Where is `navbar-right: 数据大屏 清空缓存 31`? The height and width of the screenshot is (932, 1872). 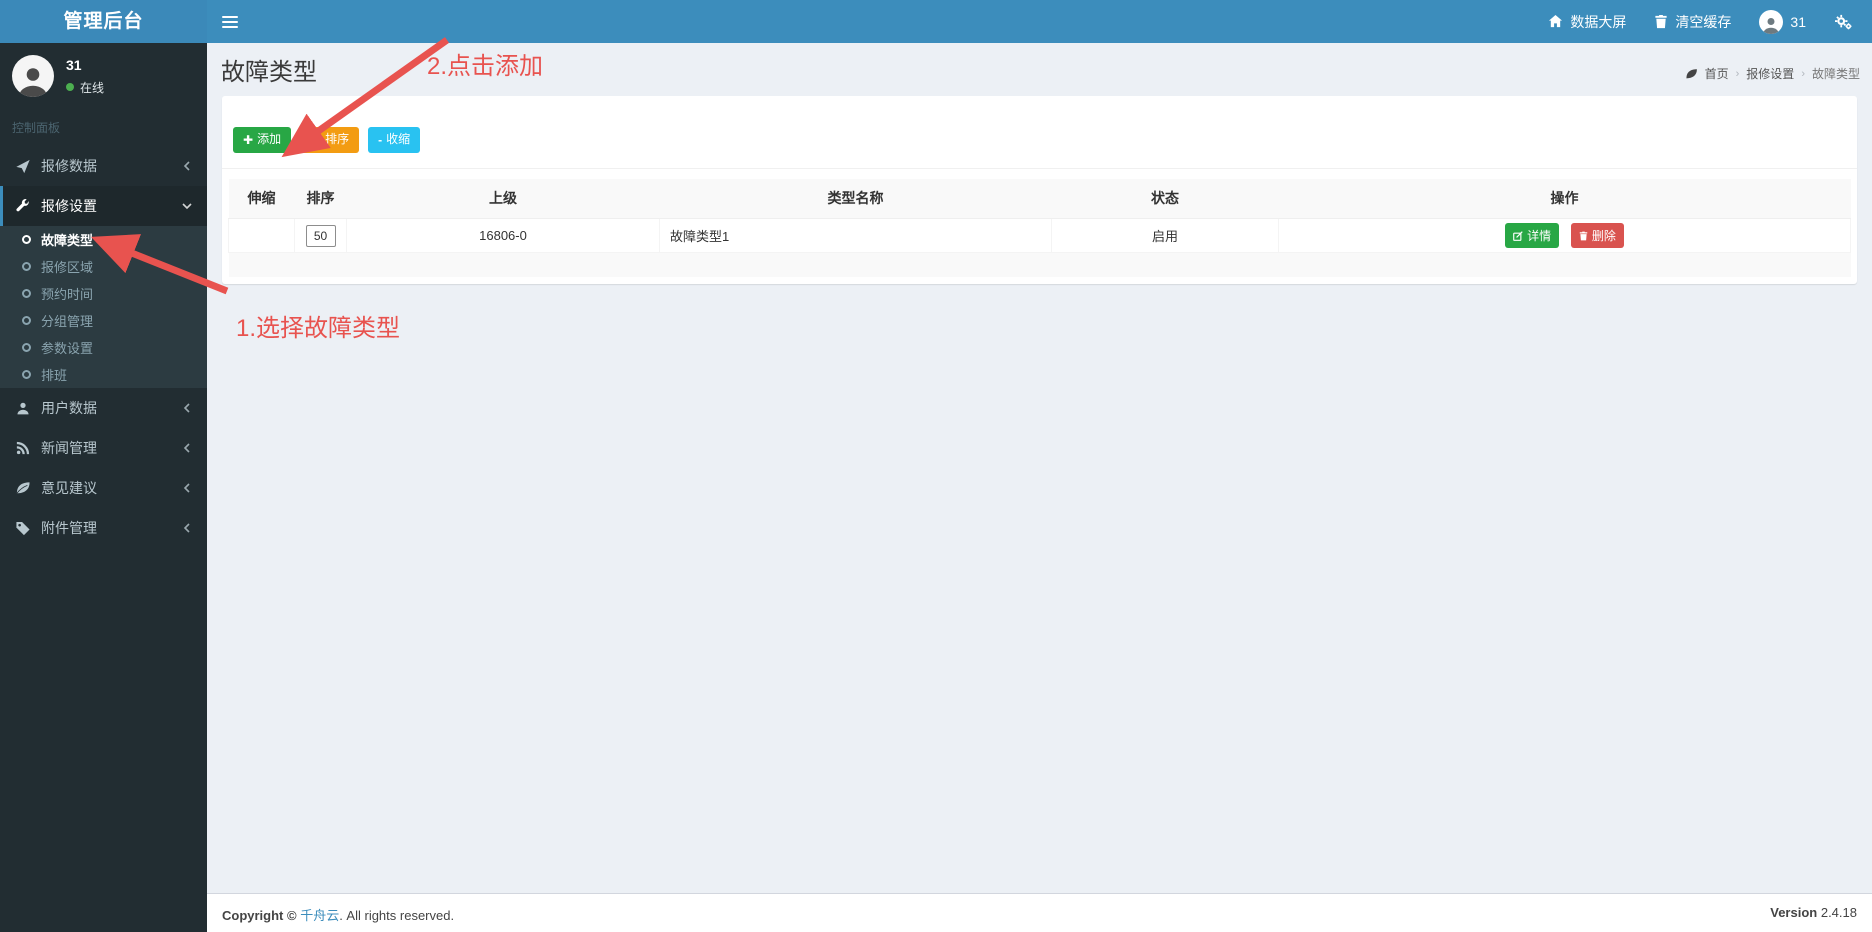 navbar-right: 数据大屏 清空缓存 31 is located at coordinates (1700, 21).